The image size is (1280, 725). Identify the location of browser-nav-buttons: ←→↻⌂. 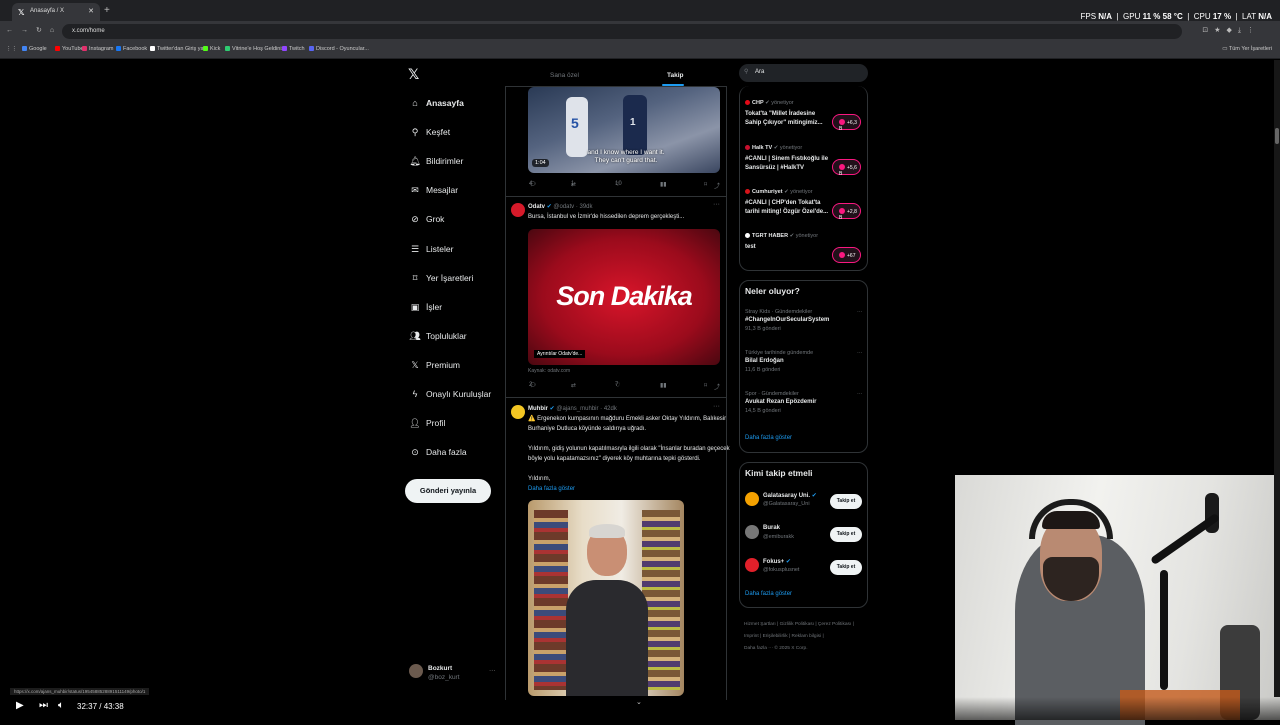
(34, 30).